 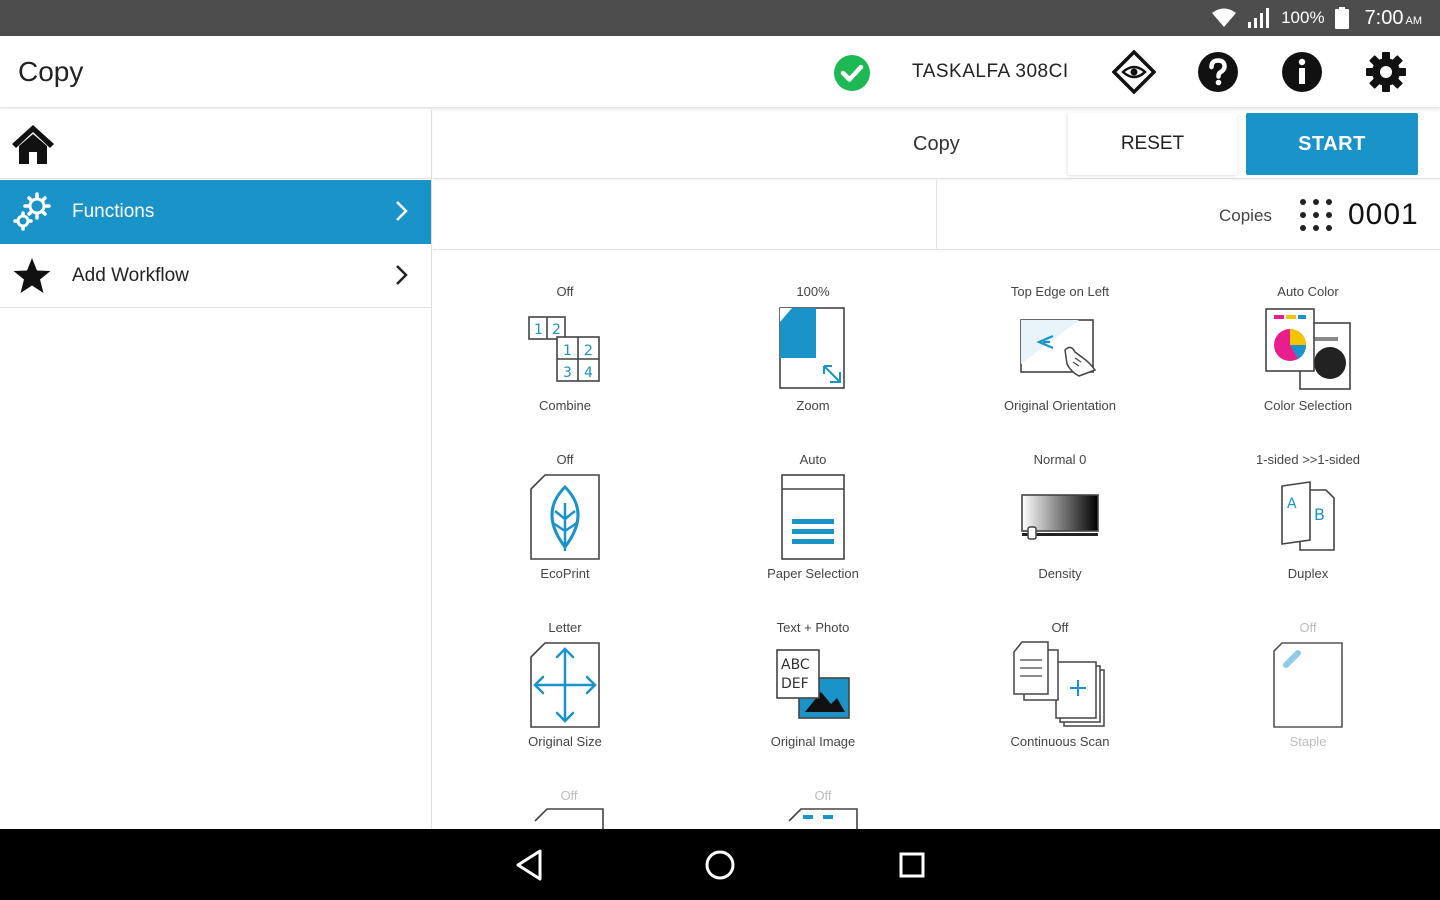 I want to click on settings-gear-icon, so click(x=1386, y=72).